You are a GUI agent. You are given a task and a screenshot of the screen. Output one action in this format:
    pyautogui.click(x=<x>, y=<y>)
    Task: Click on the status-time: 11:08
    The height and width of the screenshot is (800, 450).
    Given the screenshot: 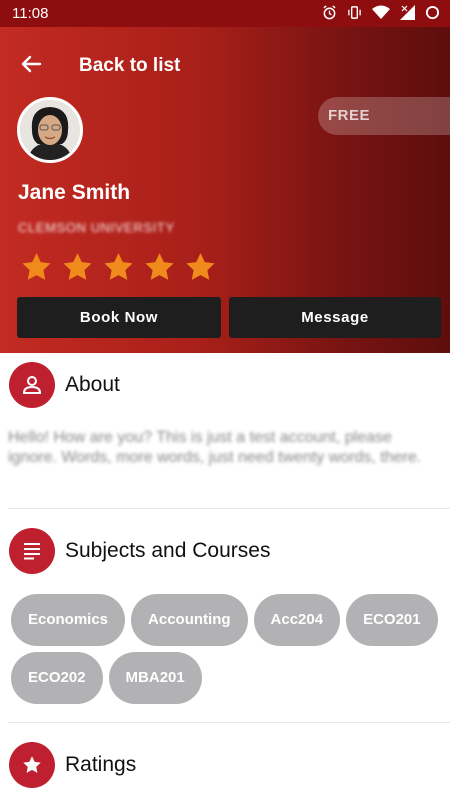 What is the action you would take?
    pyautogui.click(x=30, y=13)
    